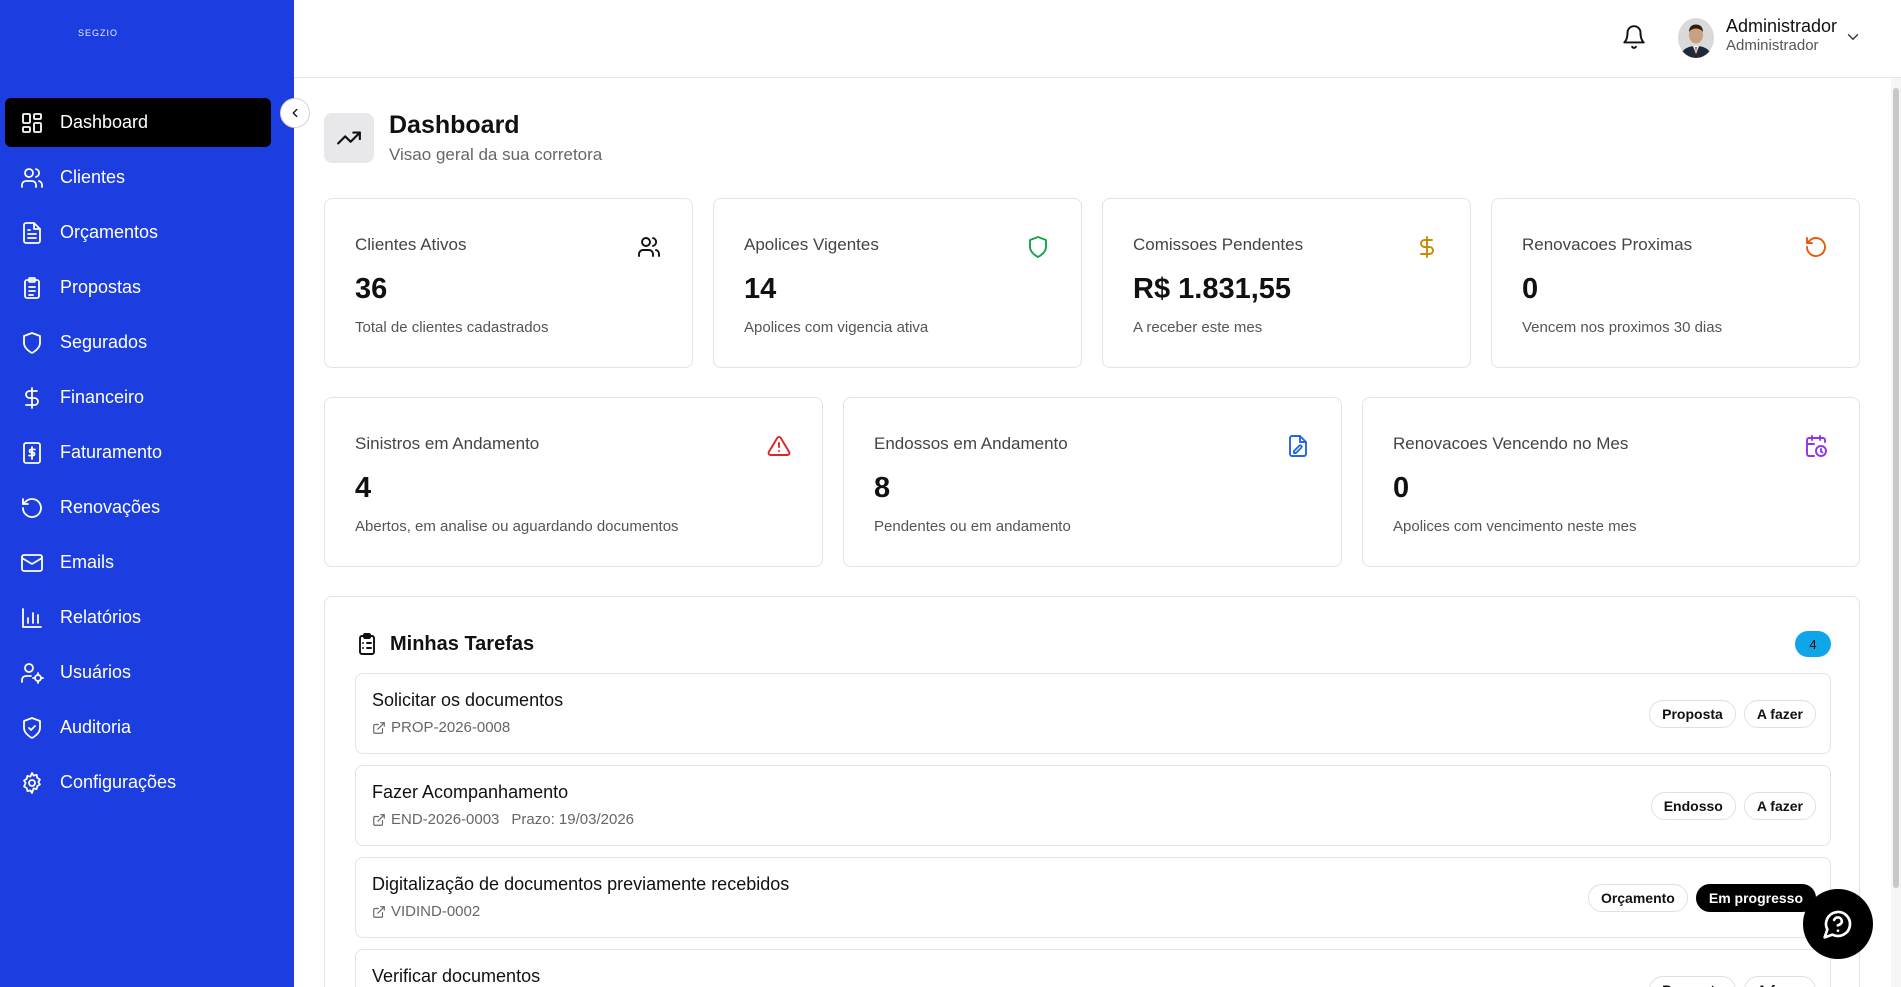  Describe the element at coordinates (1212, 289) in the screenshot. I see `stat-value: R$ 1.831,55` at that location.